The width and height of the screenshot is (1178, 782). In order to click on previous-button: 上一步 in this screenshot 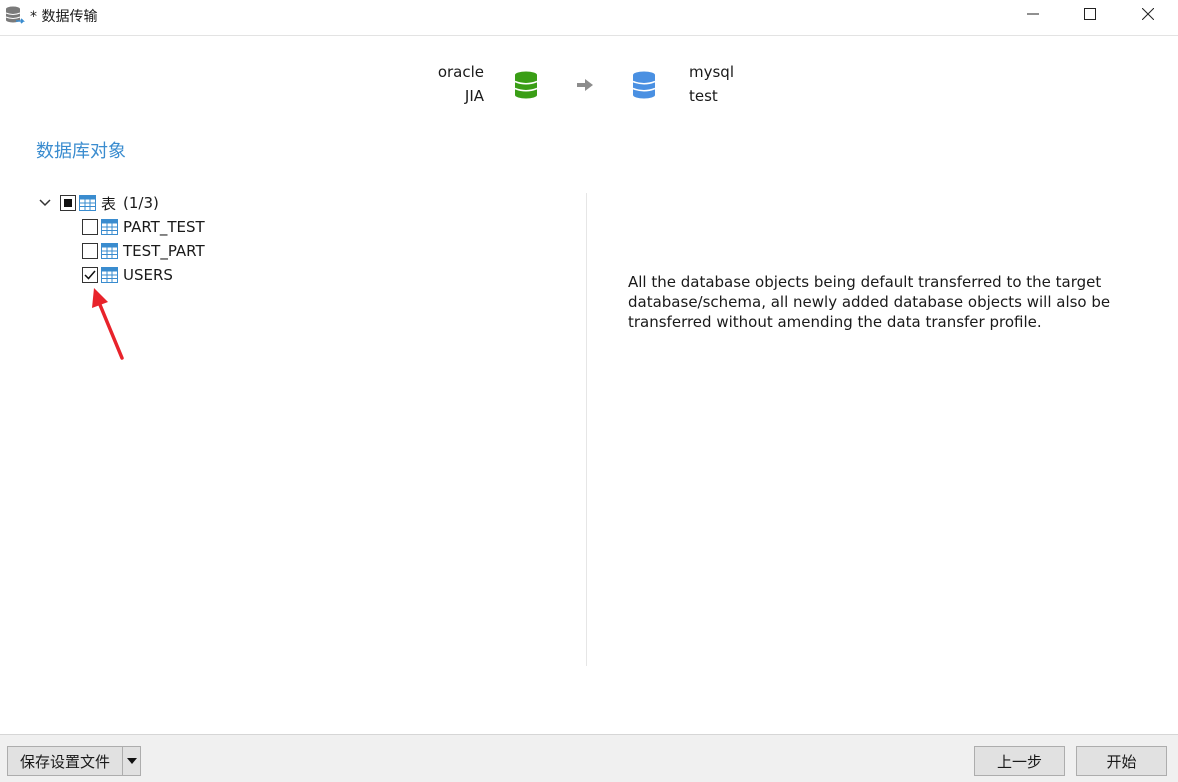, I will do `click(1019, 761)`.